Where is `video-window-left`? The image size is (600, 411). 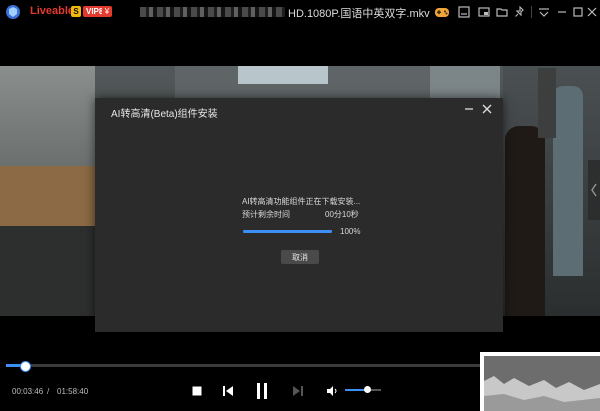
video-window-left is located at coordinates (47, 116).